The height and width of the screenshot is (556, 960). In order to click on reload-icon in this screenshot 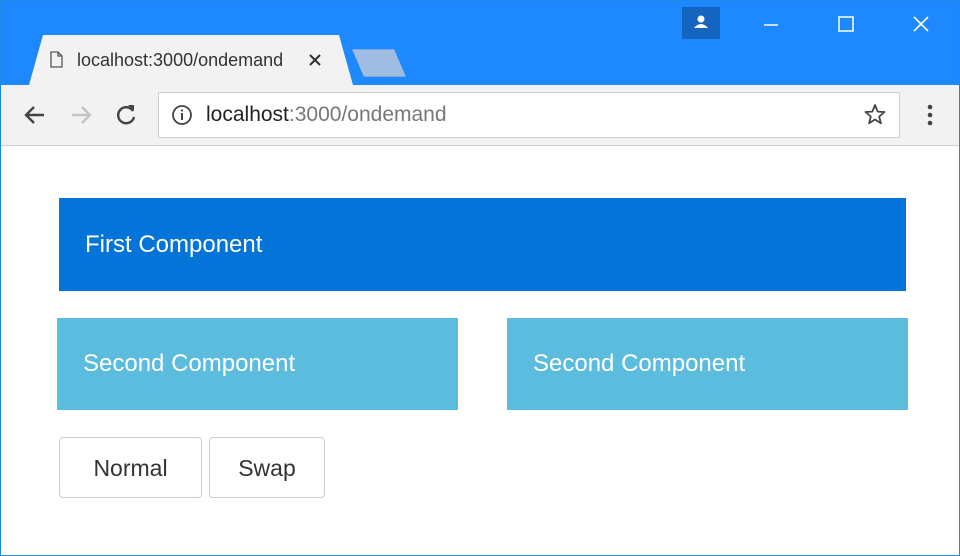, I will do `click(126, 115)`.